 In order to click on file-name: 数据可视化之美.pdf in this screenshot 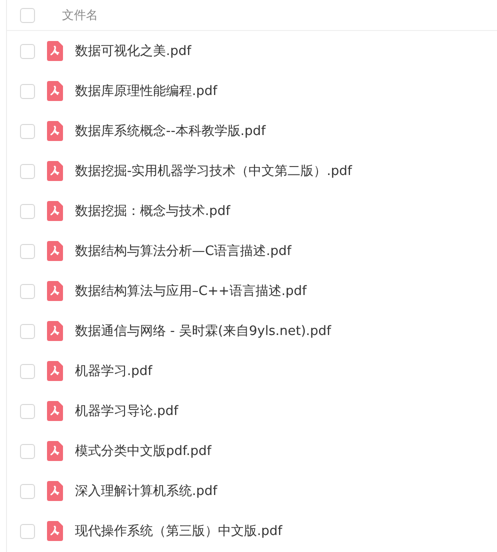, I will do `click(133, 51)`.